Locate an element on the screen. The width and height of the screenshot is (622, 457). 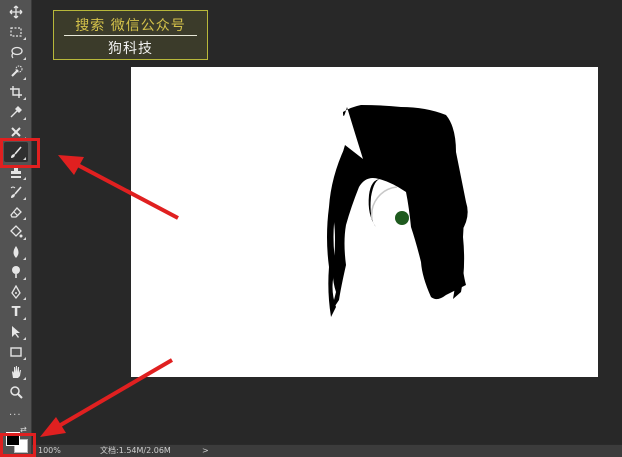
blur-tool is located at coordinates (16, 252).